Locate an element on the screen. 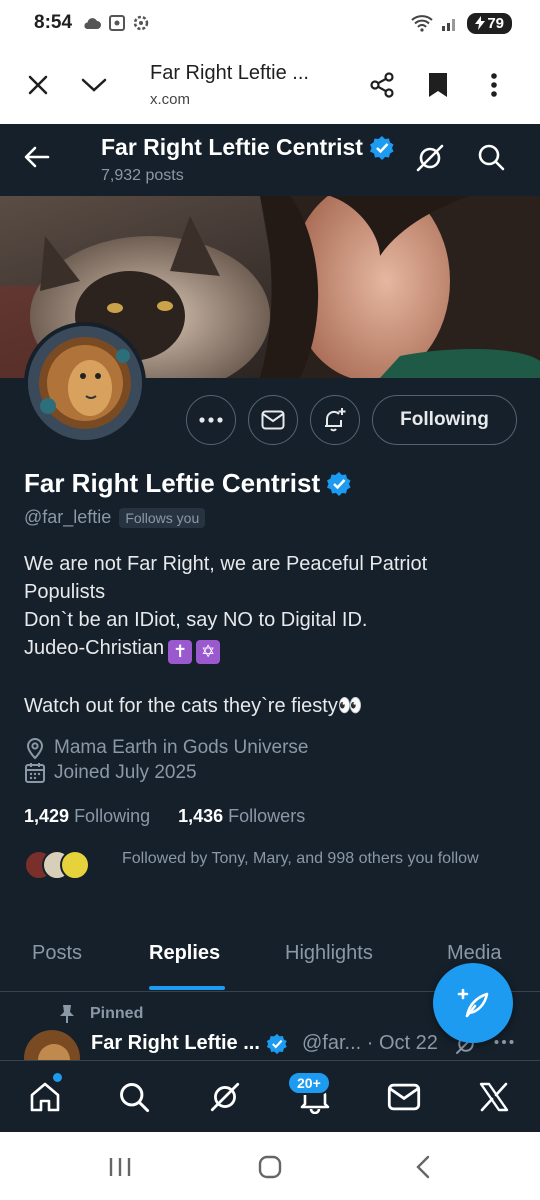  compose-post-button is located at coordinates (473, 1003).